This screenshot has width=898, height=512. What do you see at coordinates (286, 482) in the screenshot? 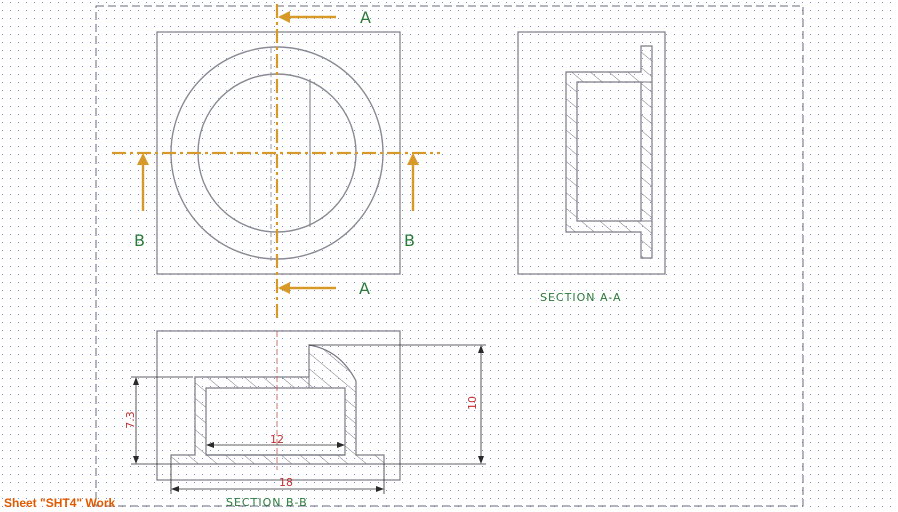
I see `dim-18-text: 18` at bounding box center [286, 482].